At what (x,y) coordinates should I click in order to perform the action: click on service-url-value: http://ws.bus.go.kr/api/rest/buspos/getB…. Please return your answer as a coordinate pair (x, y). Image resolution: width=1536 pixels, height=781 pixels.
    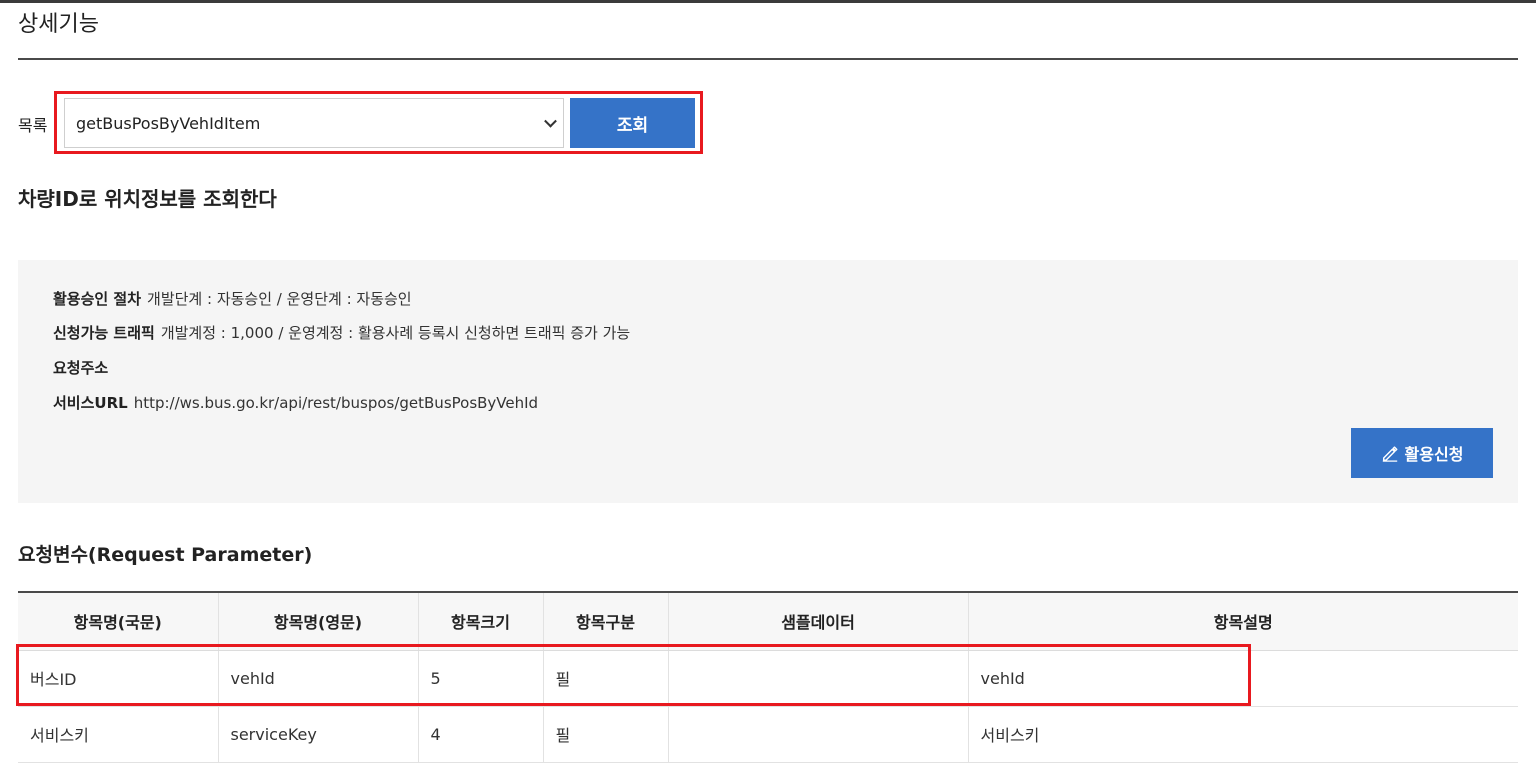
    Looking at the image, I should click on (336, 403).